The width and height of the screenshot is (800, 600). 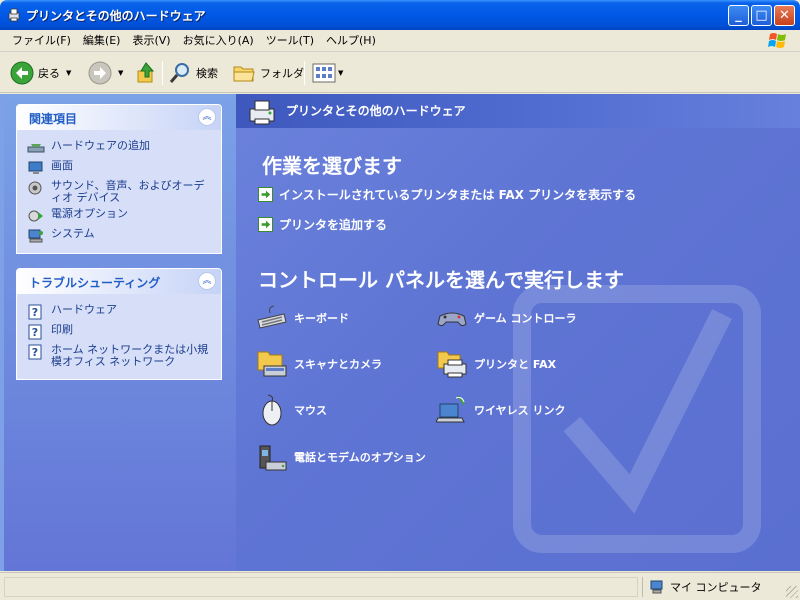 What do you see at coordinates (68, 73) in the screenshot?
I see `back-dropdown-icon: ▼` at bounding box center [68, 73].